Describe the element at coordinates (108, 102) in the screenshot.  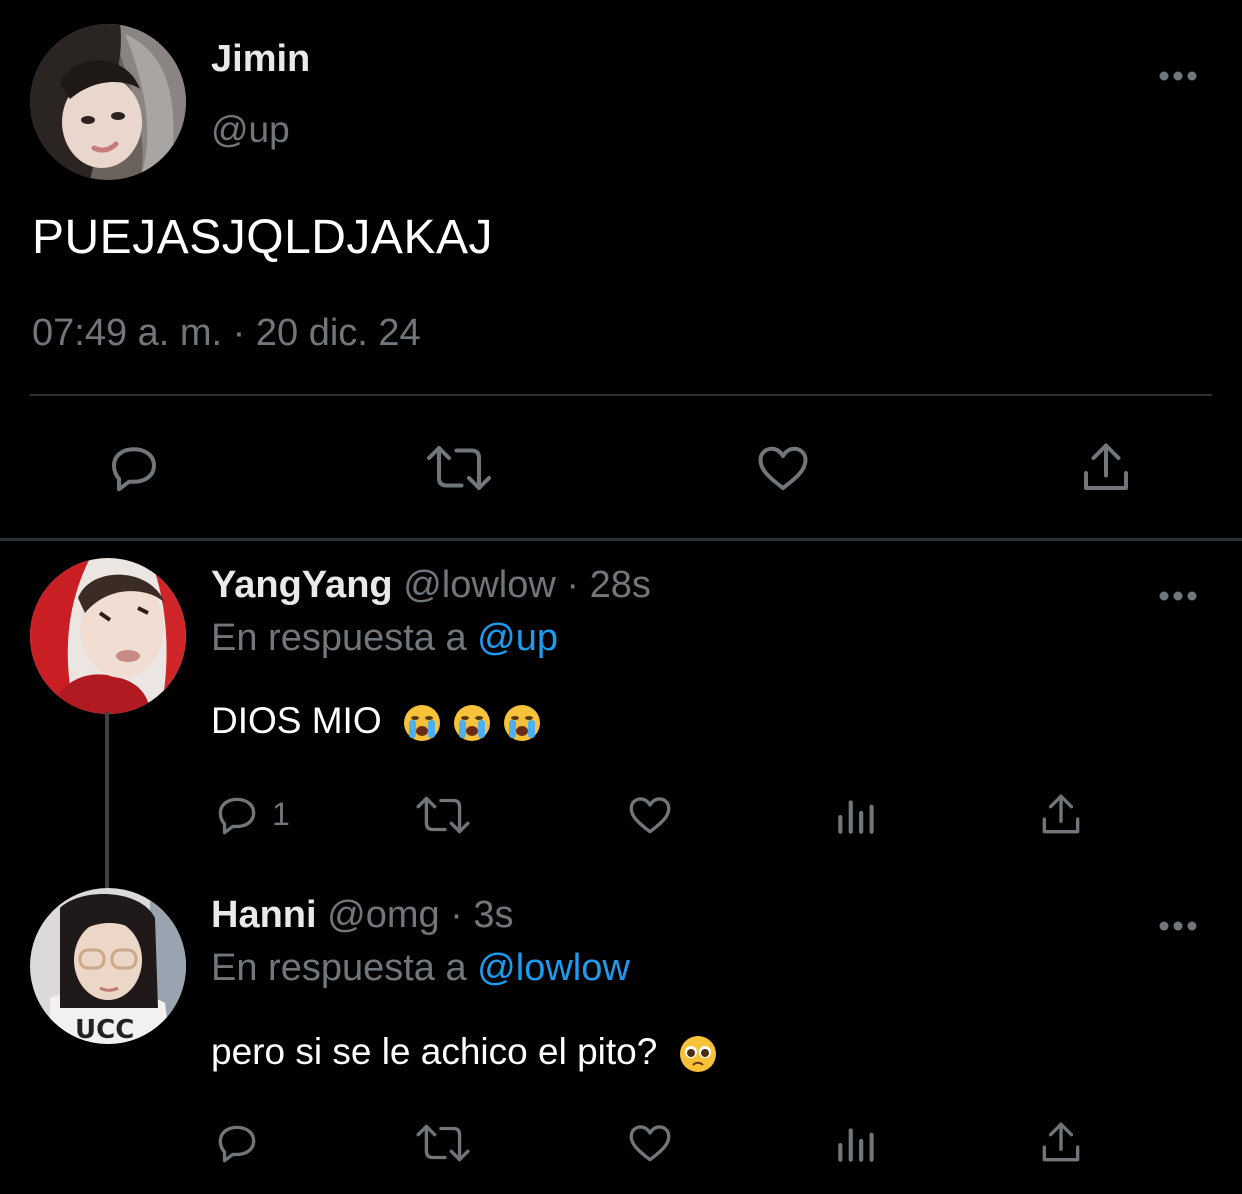
I see `avatar-jimin` at that location.